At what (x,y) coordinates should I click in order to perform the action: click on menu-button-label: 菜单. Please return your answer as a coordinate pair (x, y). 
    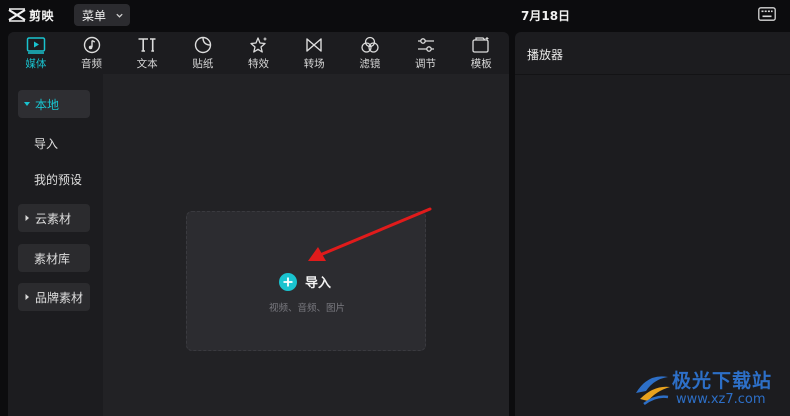
    Looking at the image, I should click on (94, 15).